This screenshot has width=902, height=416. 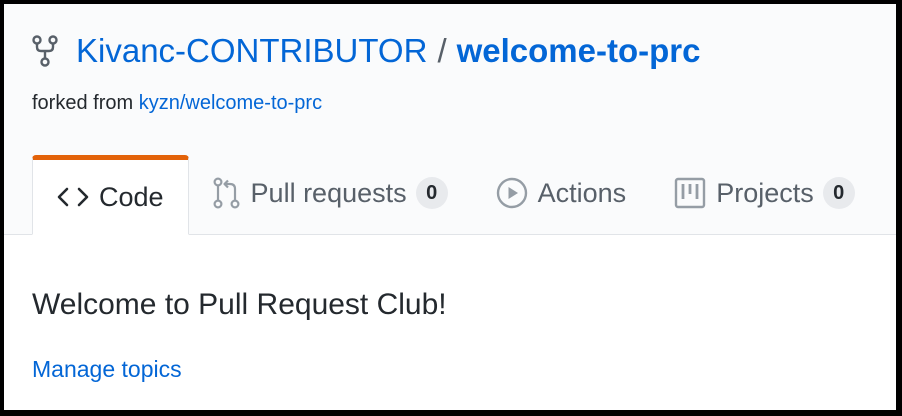 What do you see at coordinates (73, 197) in the screenshot?
I see `code-icon` at bounding box center [73, 197].